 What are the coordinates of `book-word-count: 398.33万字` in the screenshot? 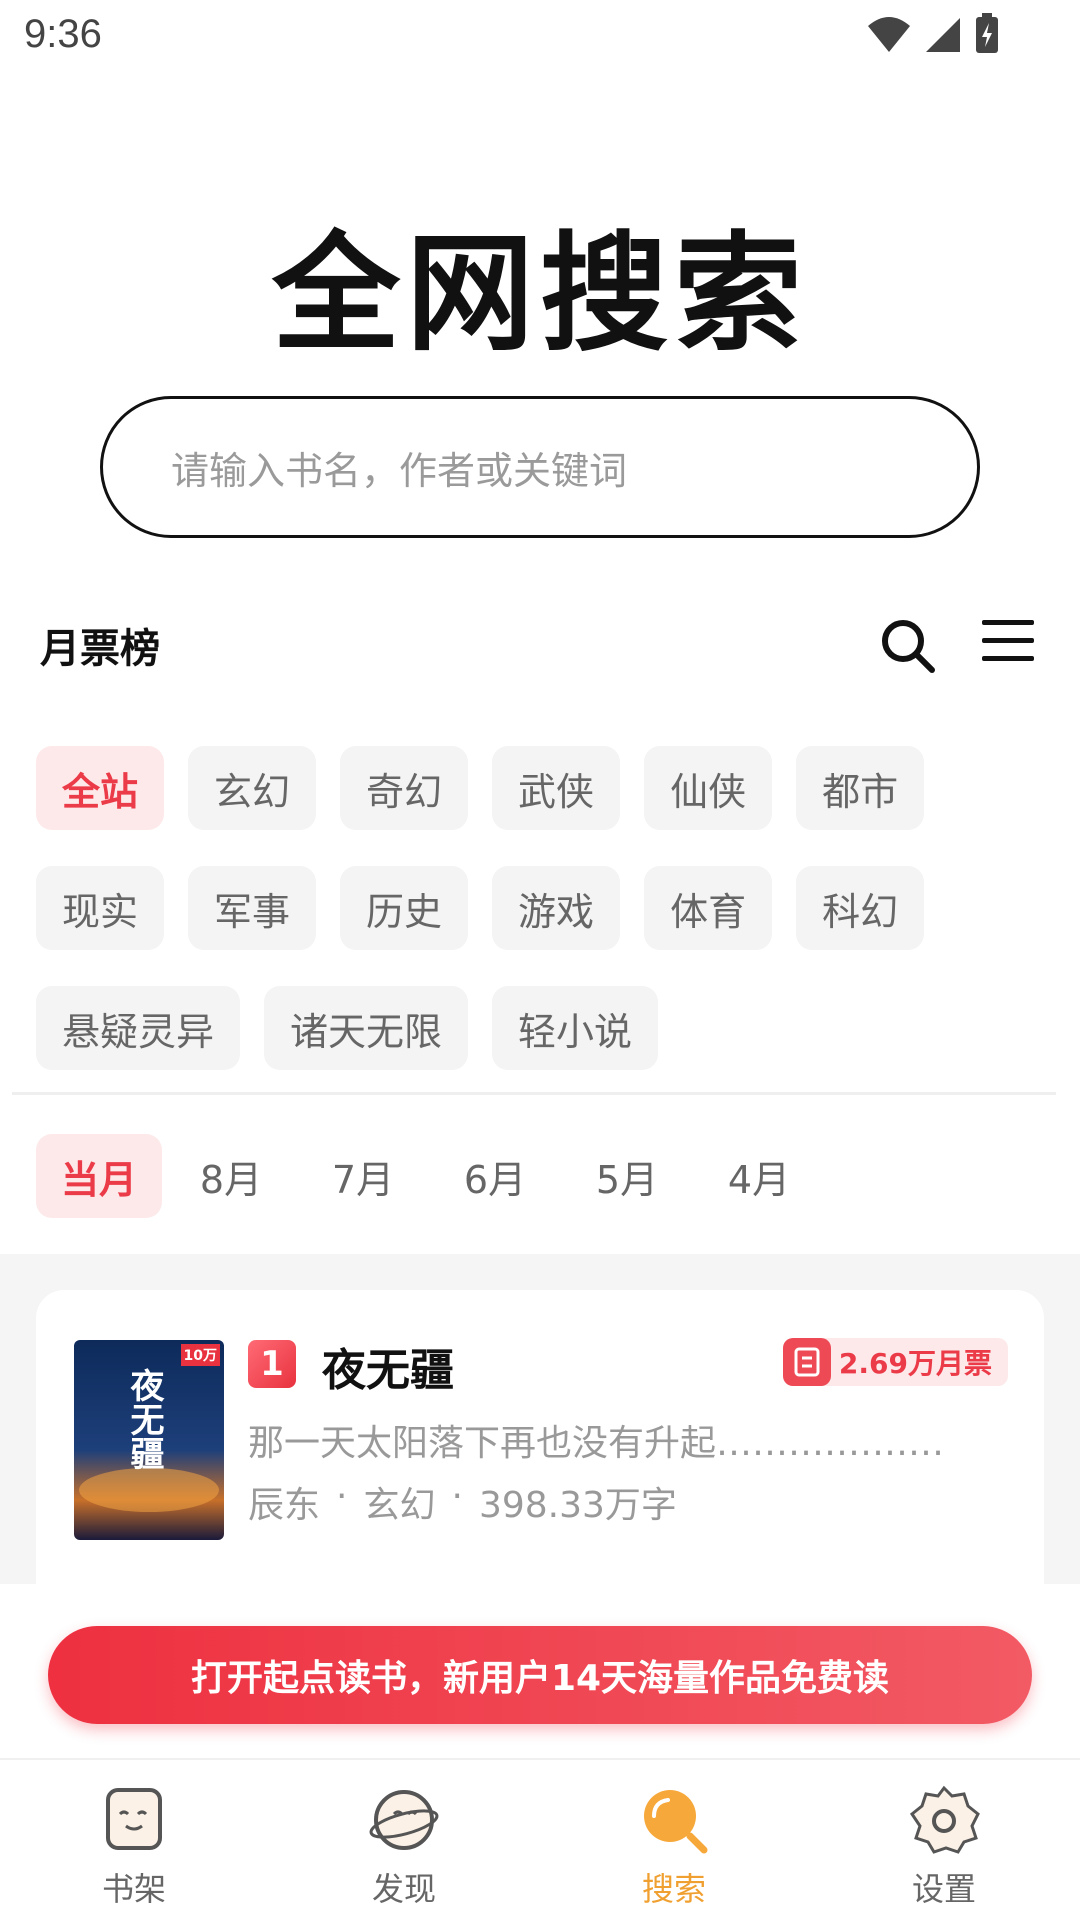 It's located at (577, 1505).